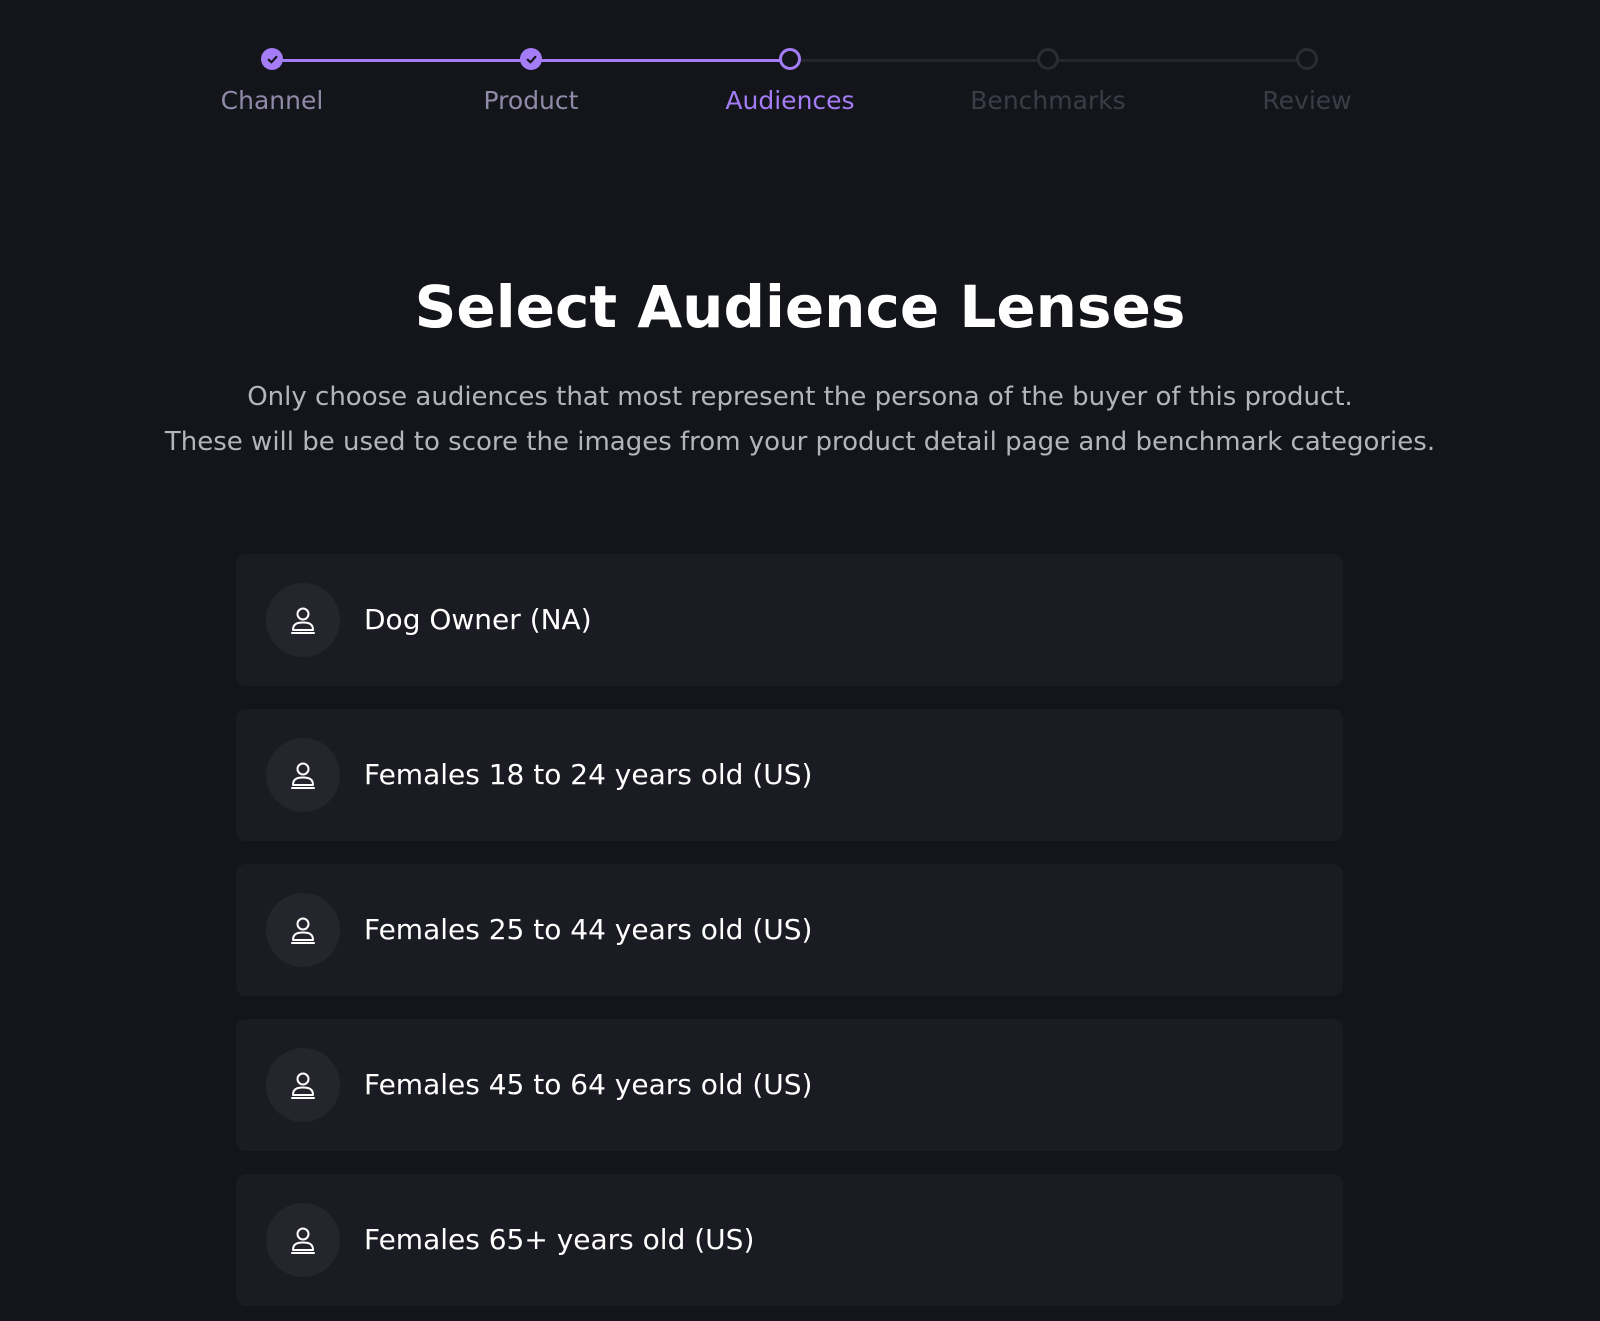 The width and height of the screenshot is (1600, 1321). What do you see at coordinates (272, 100) in the screenshot?
I see `step-label-channel: Channel` at bounding box center [272, 100].